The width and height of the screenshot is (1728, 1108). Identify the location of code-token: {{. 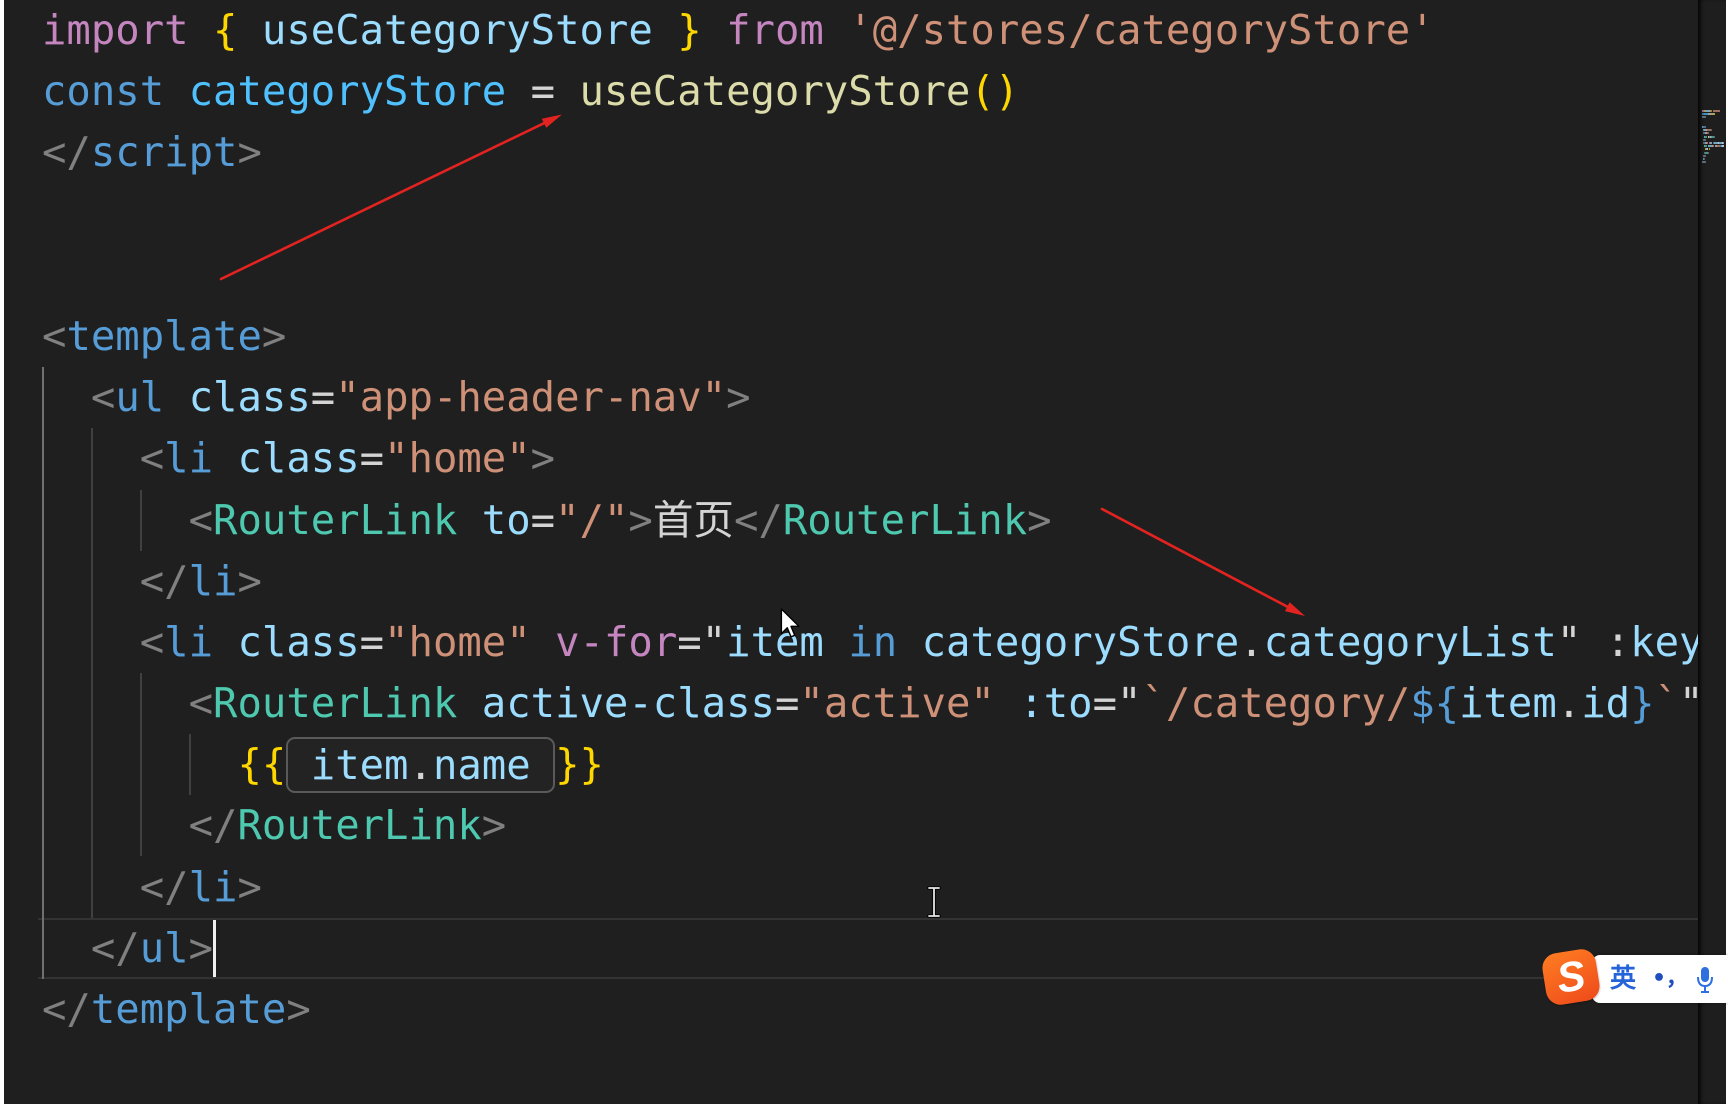
(262, 764).